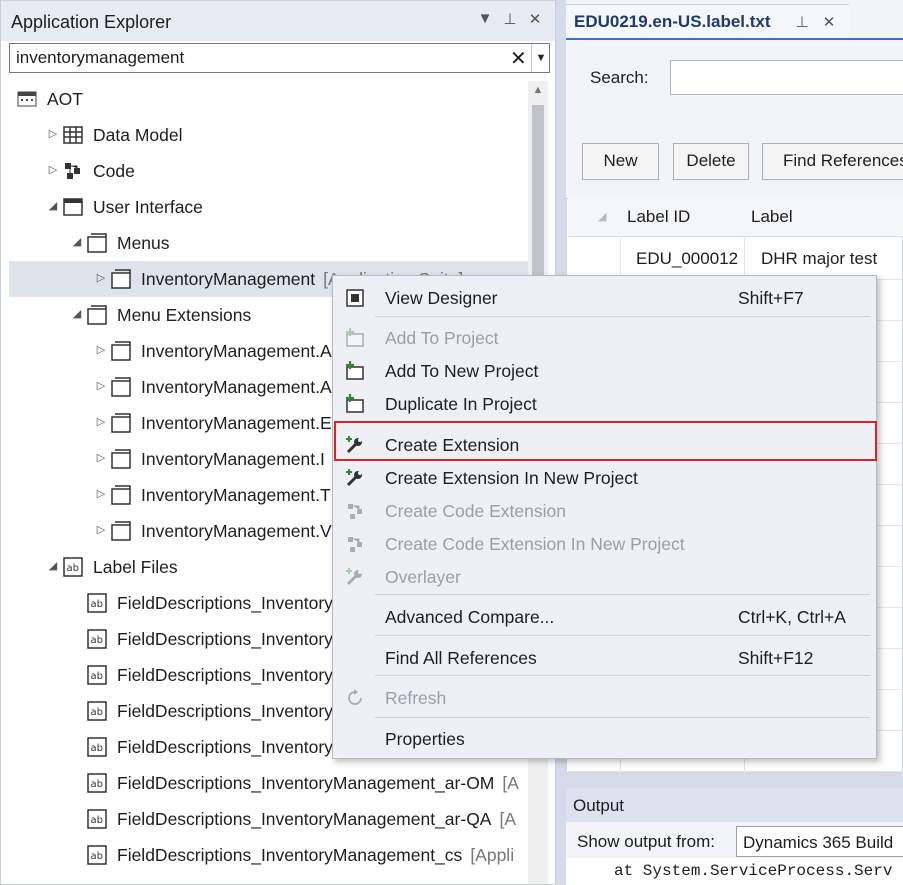 The image size is (903, 885). Describe the element at coordinates (263, 99) in the screenshot. I see `tree-node: AOT` at that location.